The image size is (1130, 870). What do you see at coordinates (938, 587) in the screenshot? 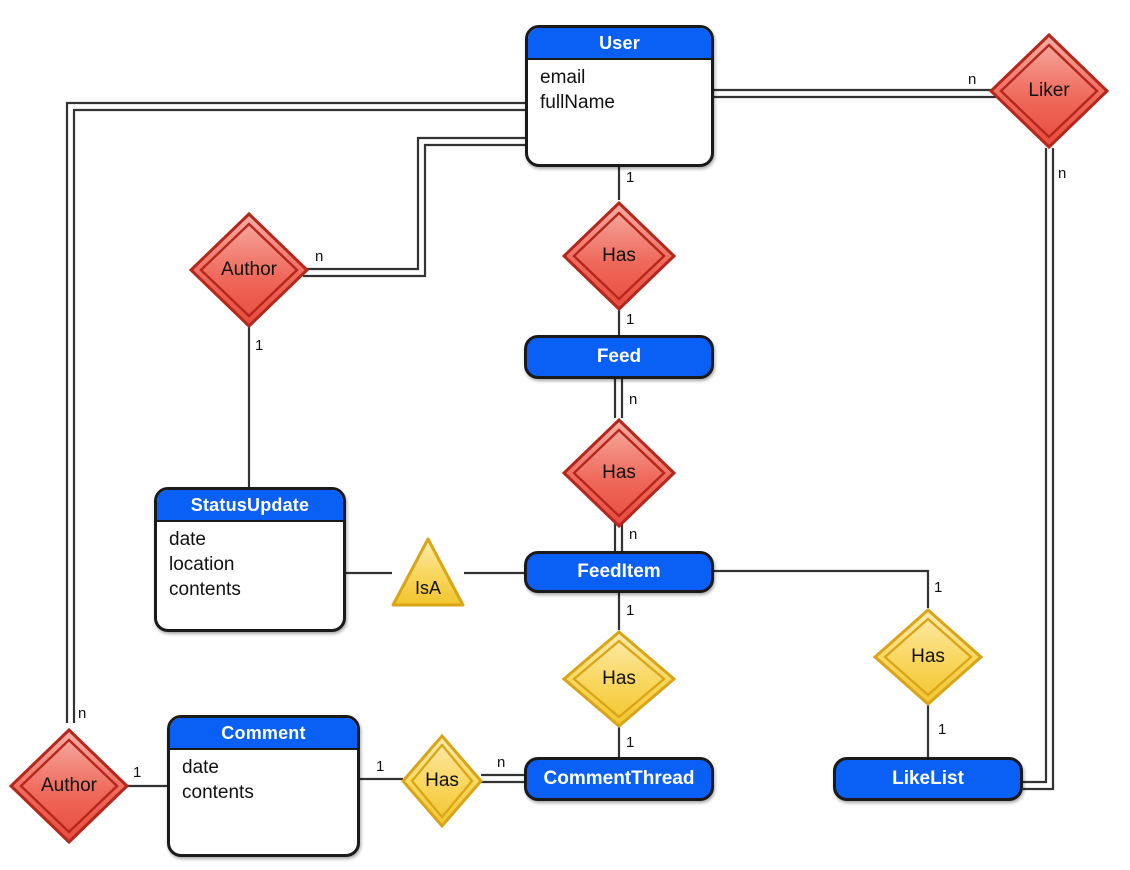
I see `cardinality-feeditem-likelist: 1` at bounding box center [938, 587].